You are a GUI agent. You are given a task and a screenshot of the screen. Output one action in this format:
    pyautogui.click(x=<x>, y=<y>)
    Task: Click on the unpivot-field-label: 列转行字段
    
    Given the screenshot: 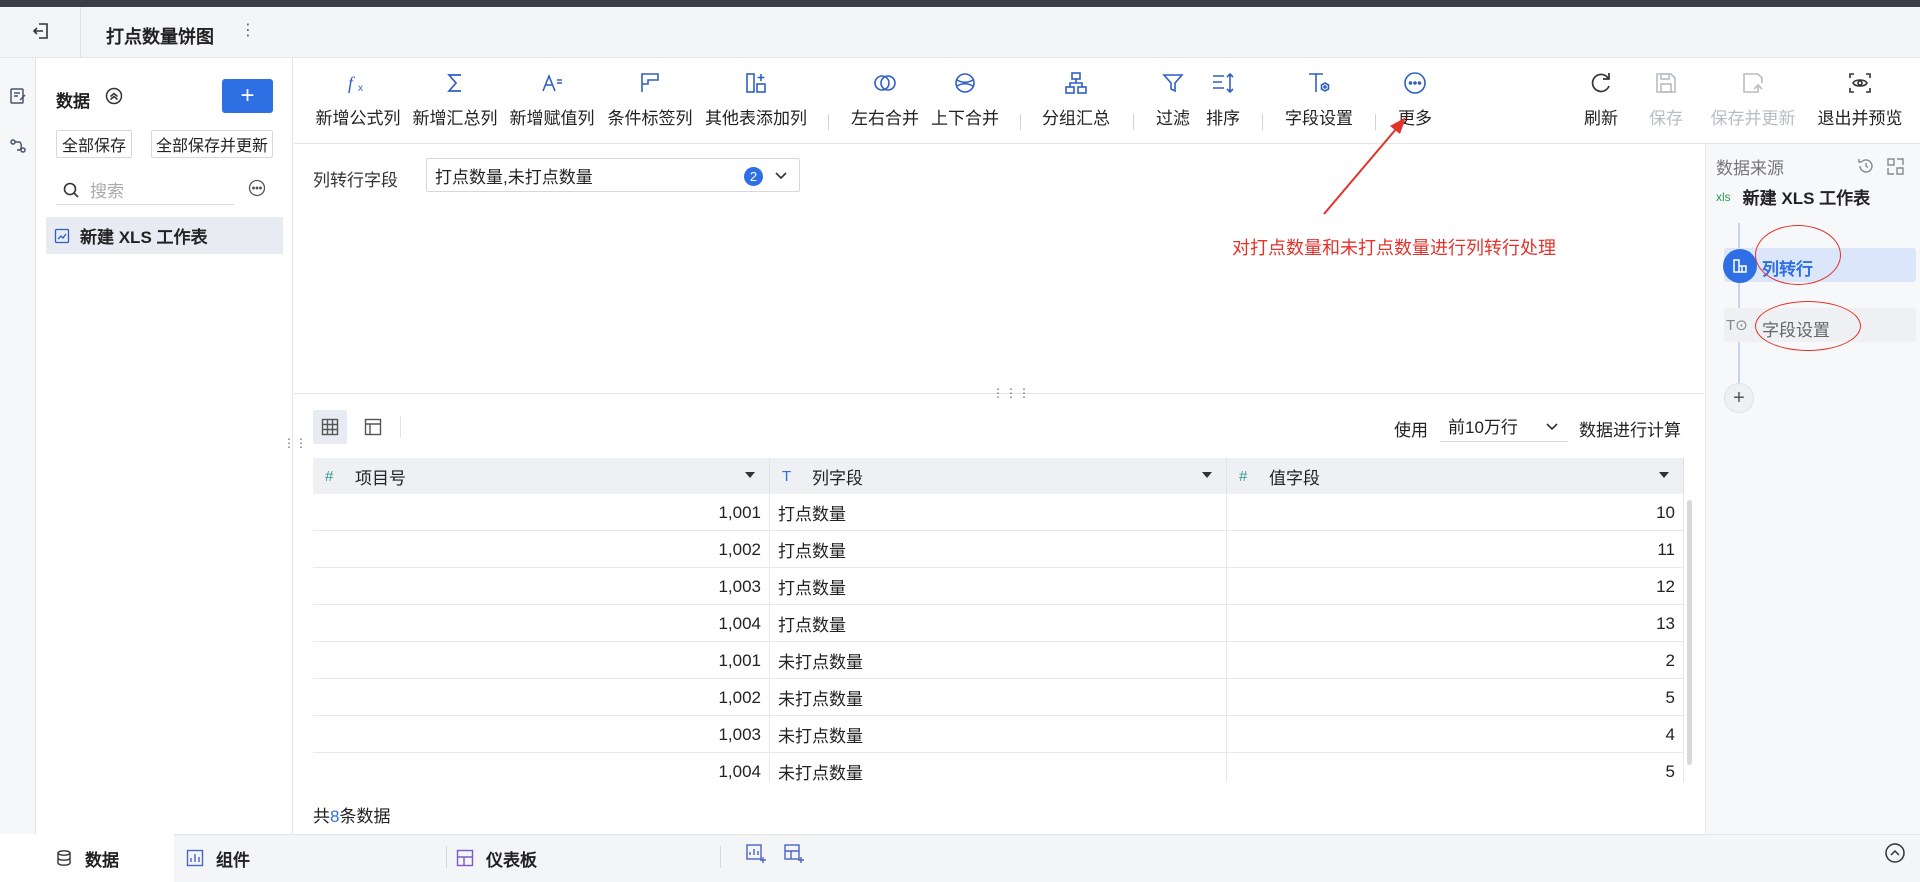 What is the action you would take?
    pyautogui.click(x=355, y=180)
    